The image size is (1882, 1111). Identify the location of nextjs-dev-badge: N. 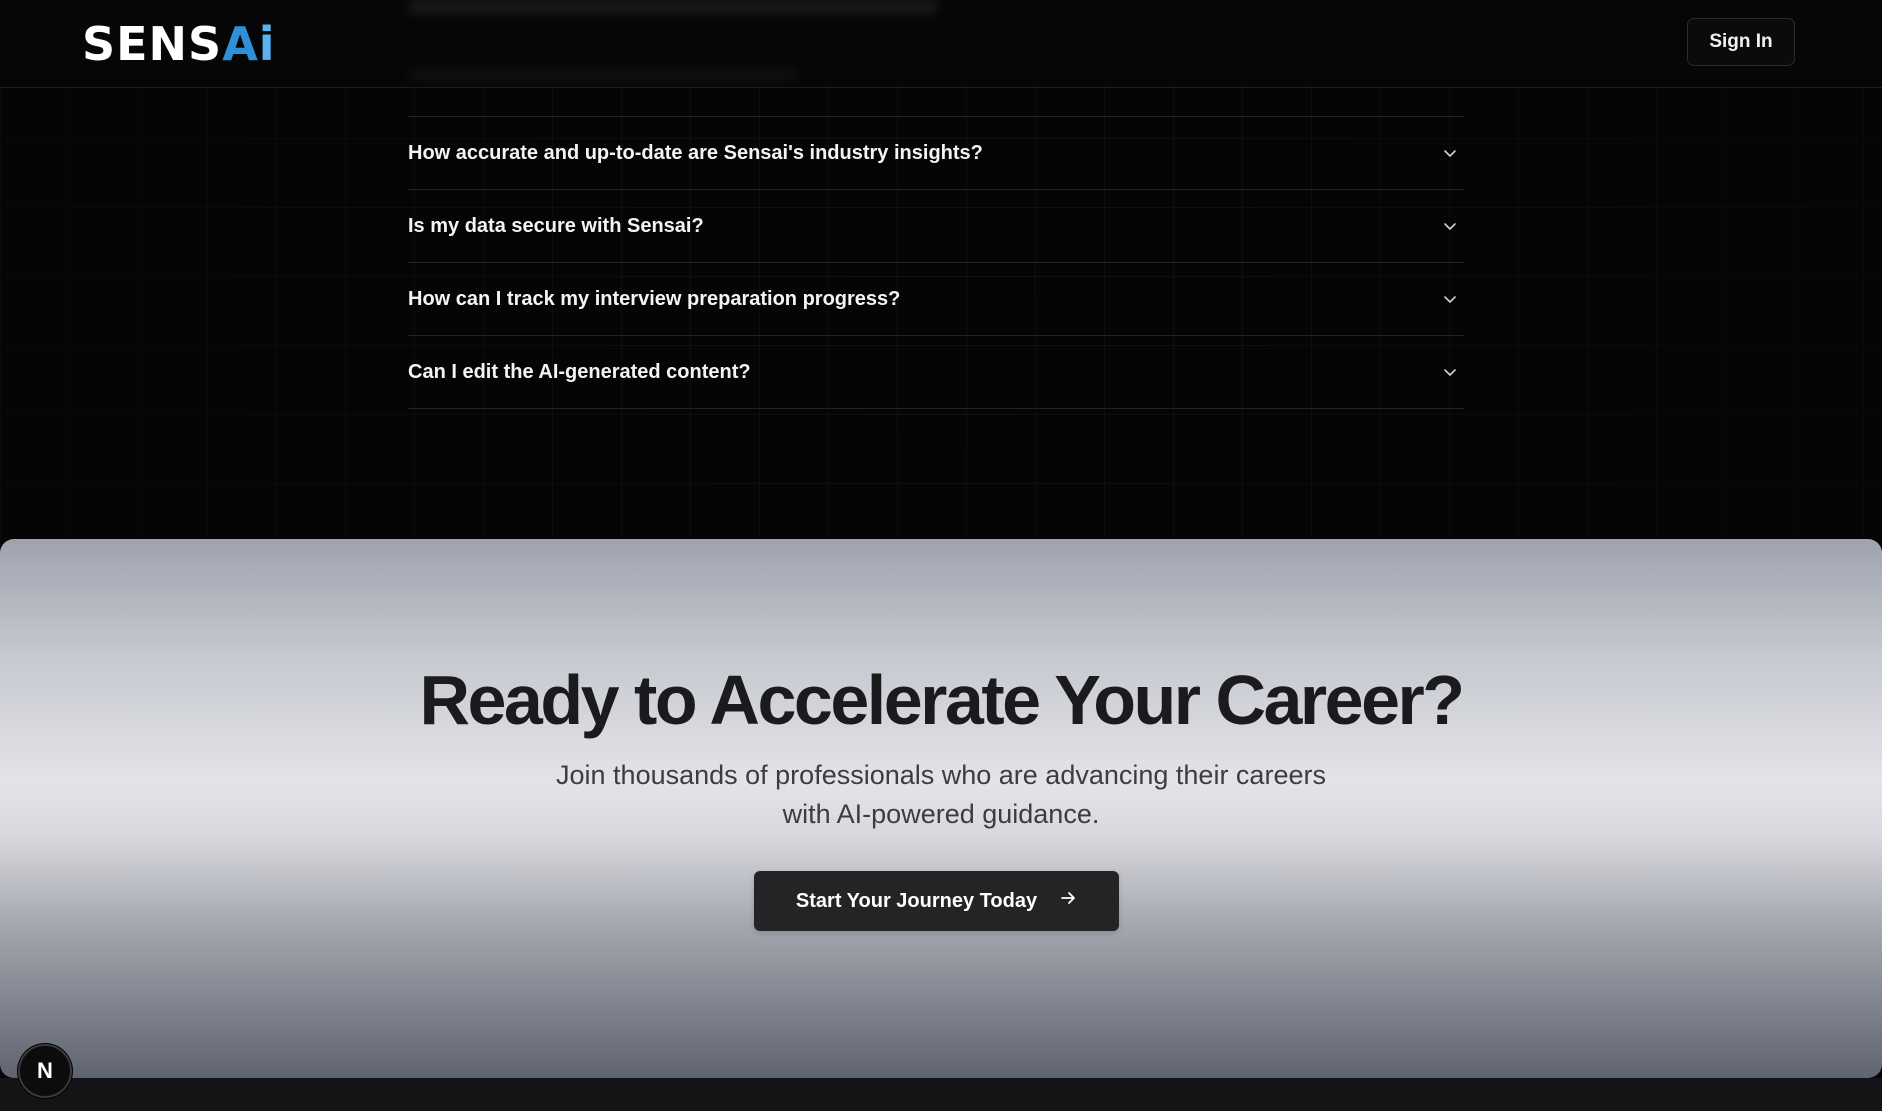
(45, 1071).